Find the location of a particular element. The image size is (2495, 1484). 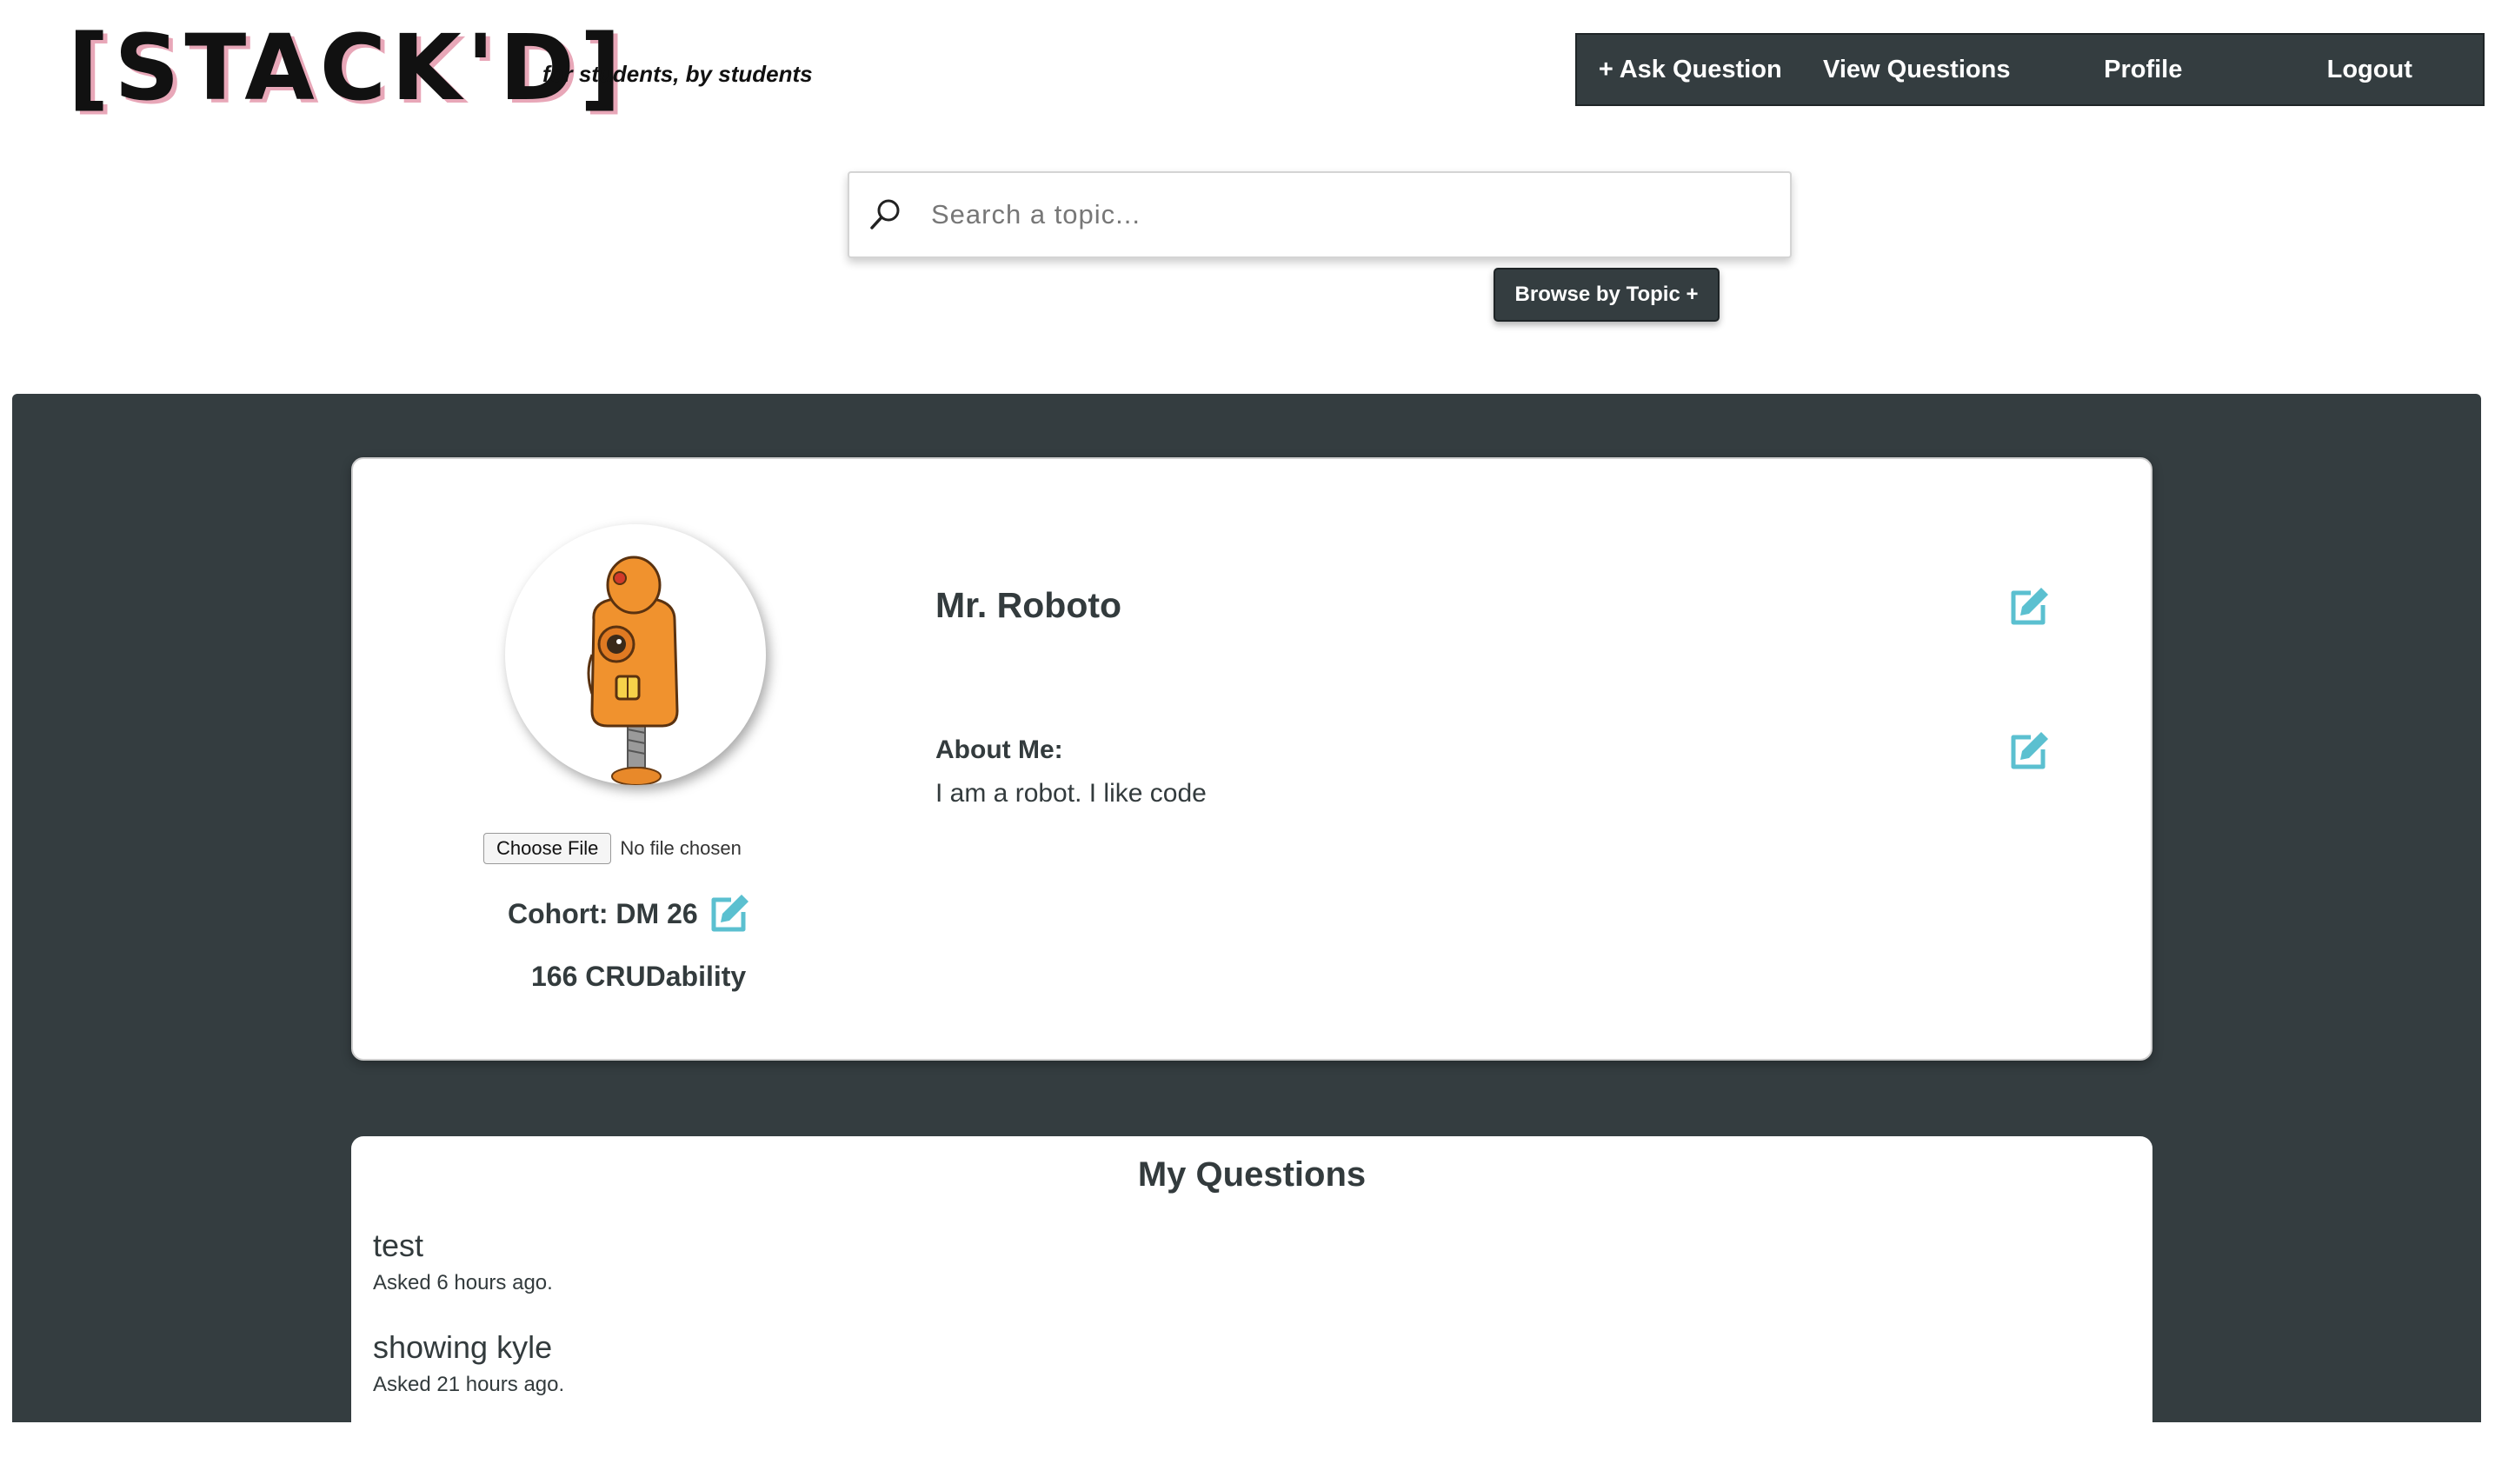

search-icon is located at coordinates (885, 214).